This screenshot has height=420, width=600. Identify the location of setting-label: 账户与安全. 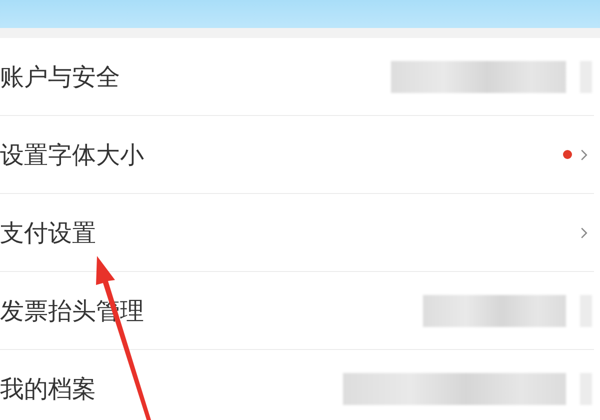
(60, 77).